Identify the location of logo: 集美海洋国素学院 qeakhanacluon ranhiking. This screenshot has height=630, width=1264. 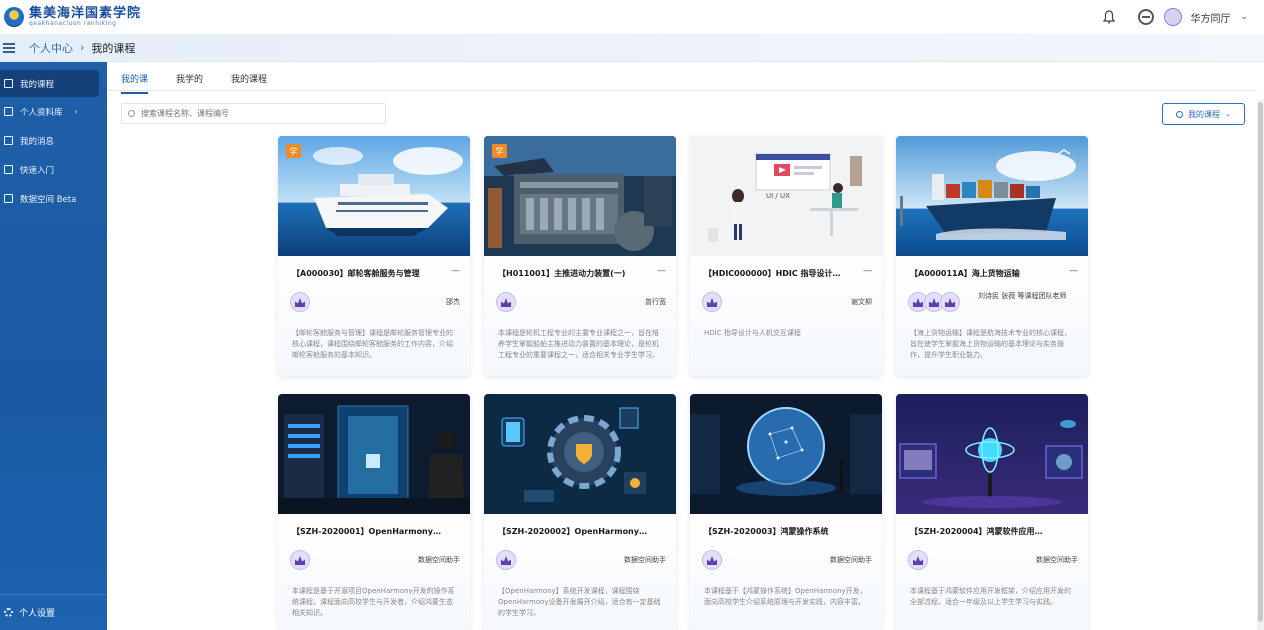
(72, 17).